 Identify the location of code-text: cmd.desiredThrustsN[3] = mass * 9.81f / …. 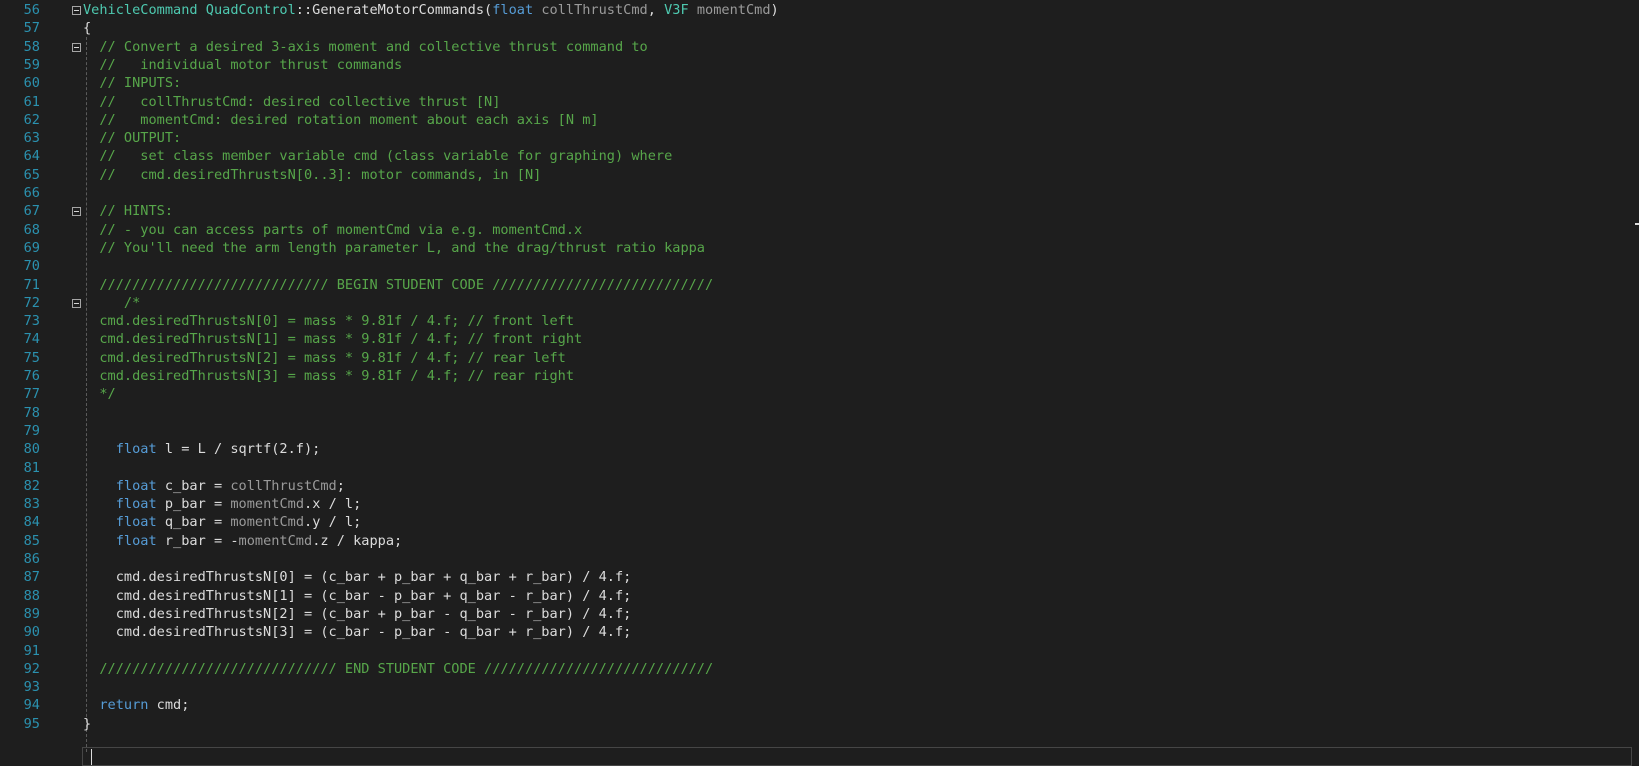
(329, 376).